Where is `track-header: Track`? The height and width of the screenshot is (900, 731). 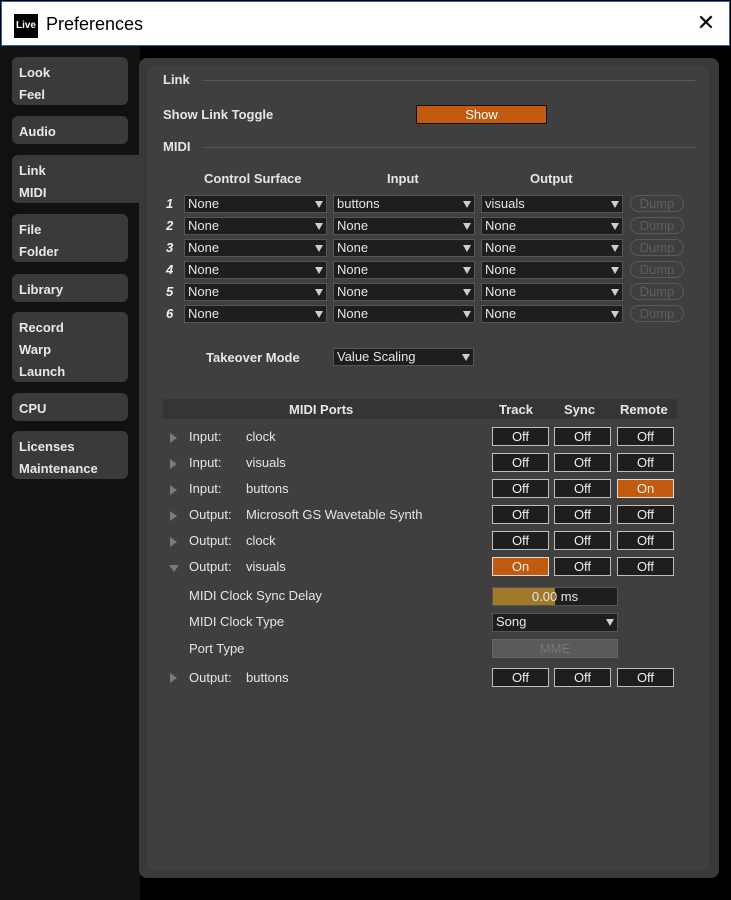
track-header: Track is located at coordinates (516, 409).